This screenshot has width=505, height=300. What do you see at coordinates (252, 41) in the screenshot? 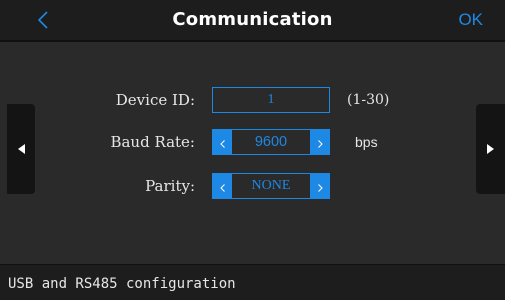
I see `header-divider` at bounding box center [252, 41].